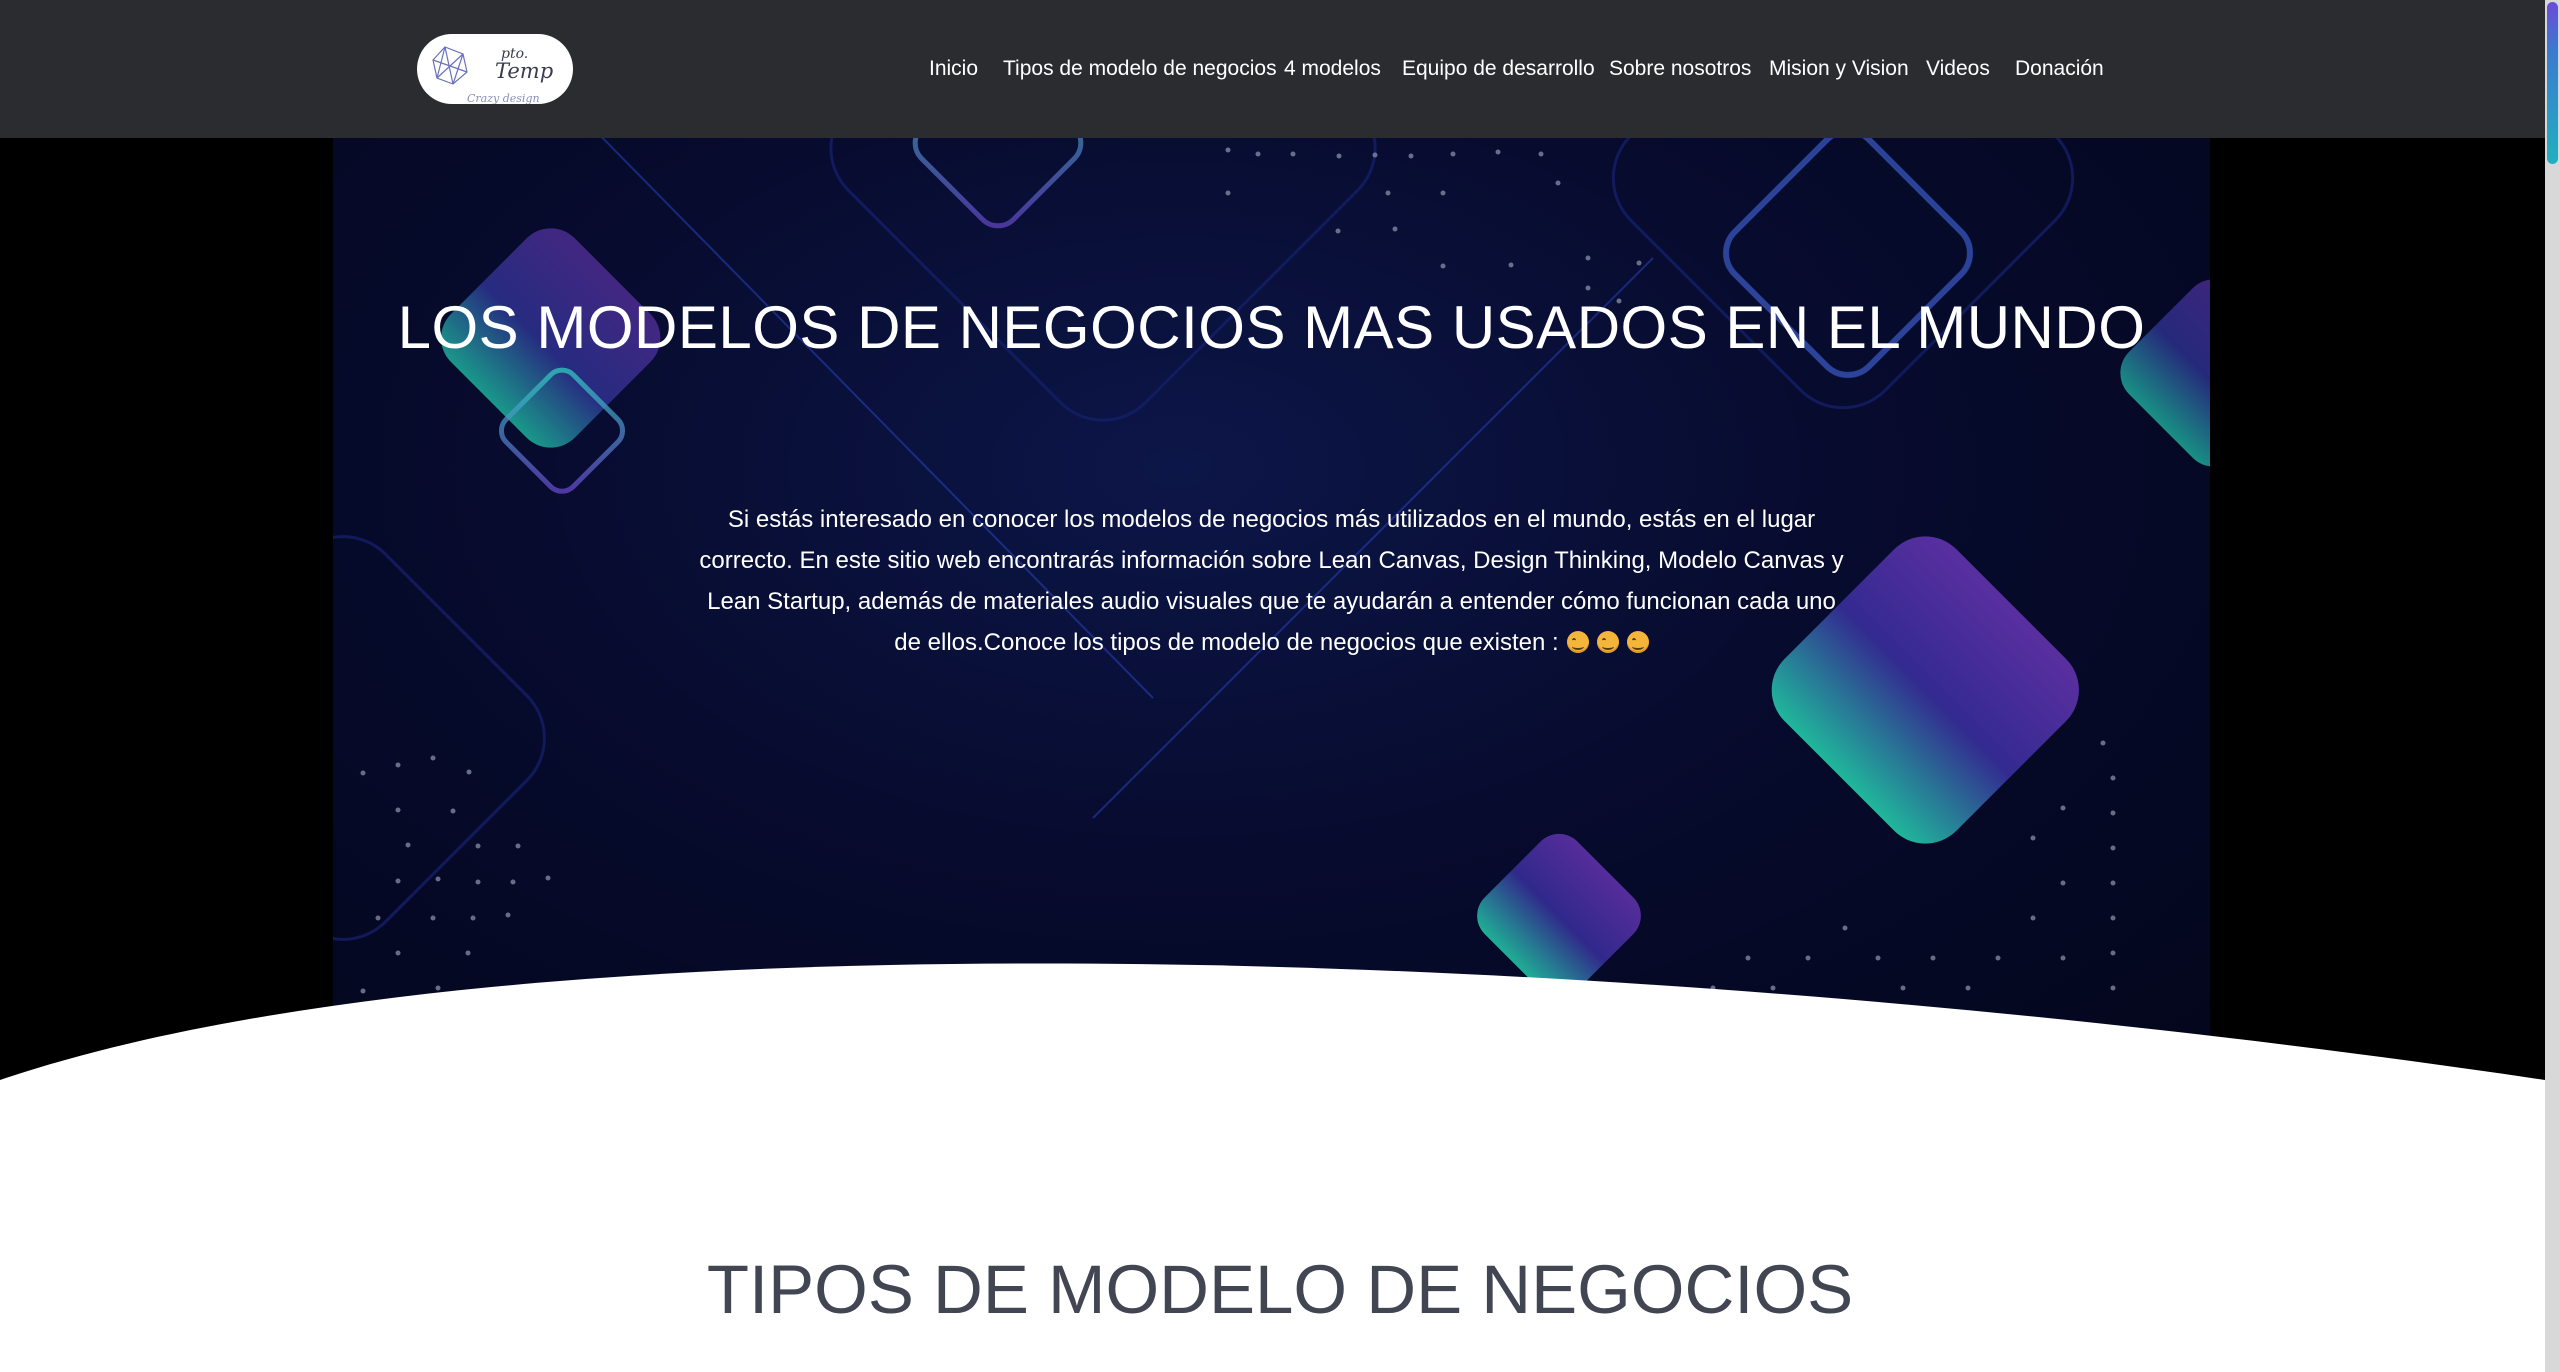  I want to click on nav-videos: Videos, so click(1958, 69).